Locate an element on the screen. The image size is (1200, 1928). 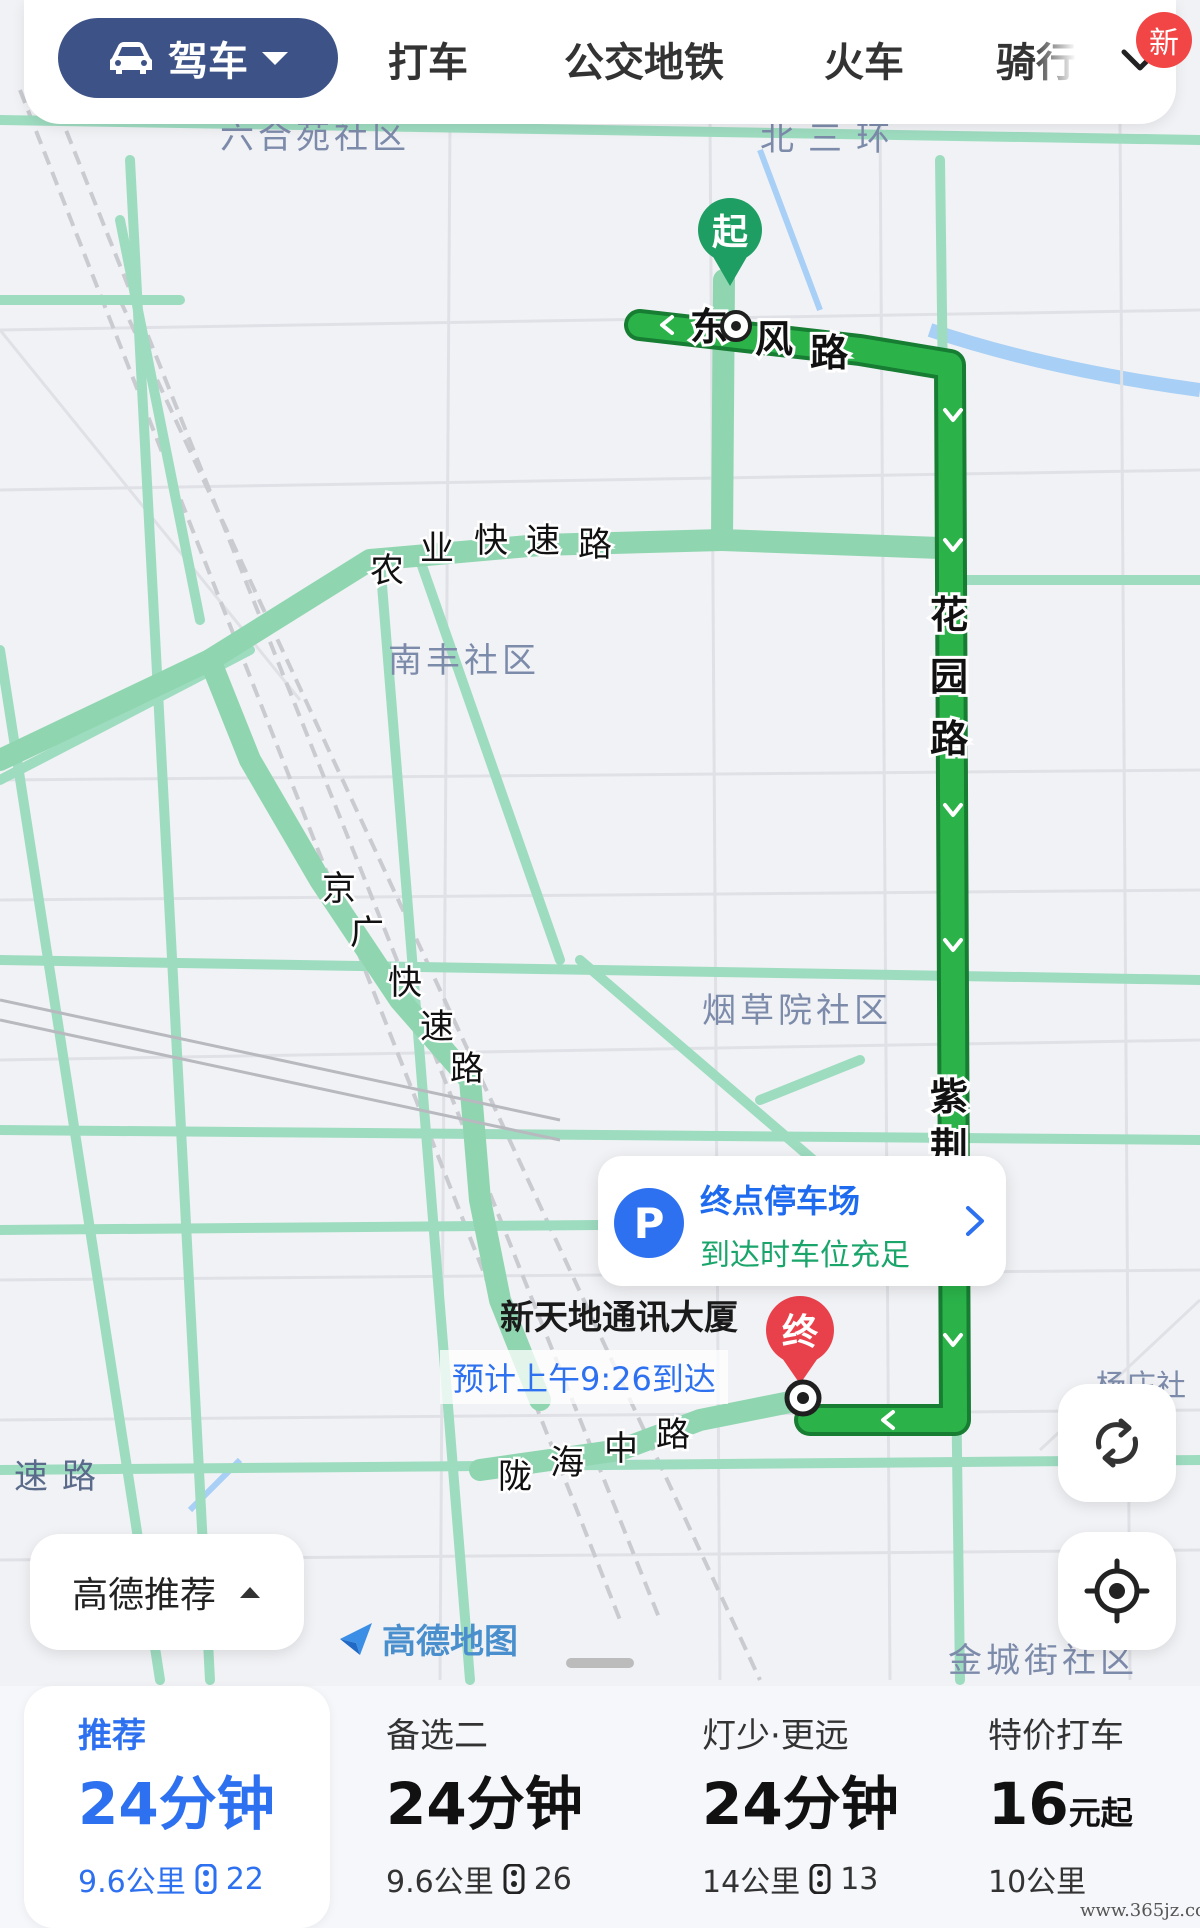
refresh-button is located at coordinates (1117, 1443).